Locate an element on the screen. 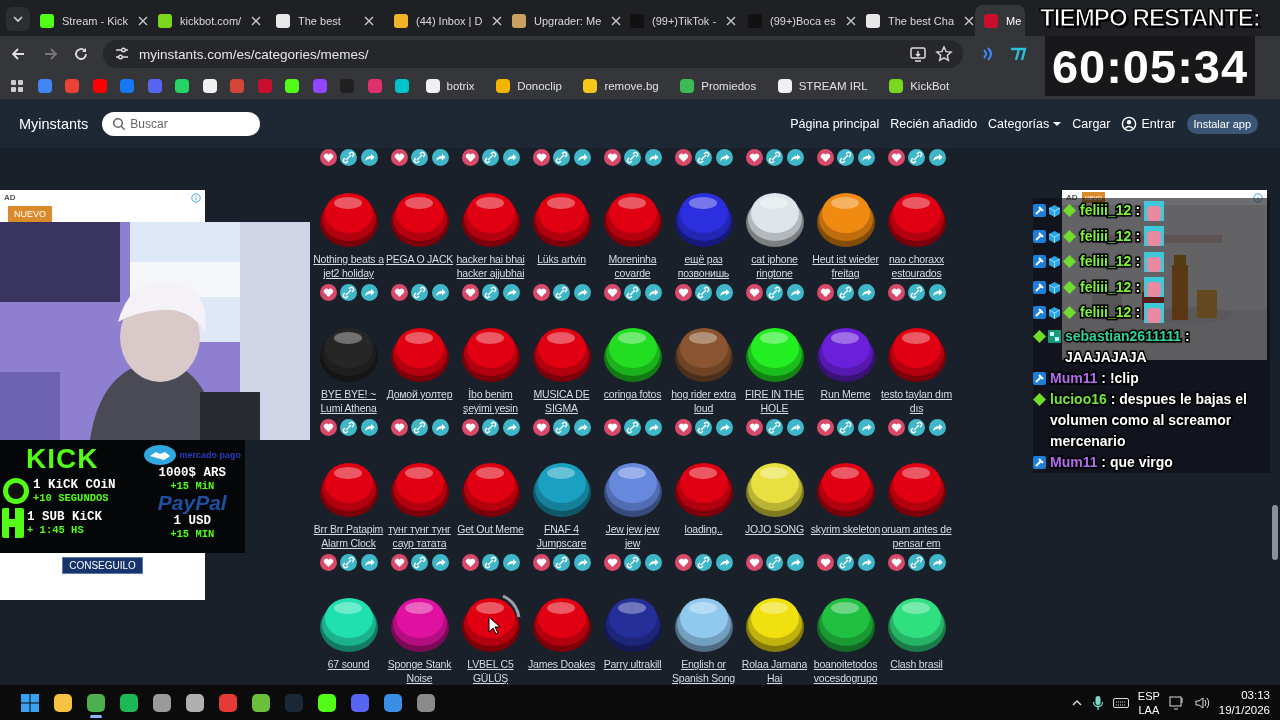  bookmark-link: STREAM IRL is located at coordinates (822, 85).